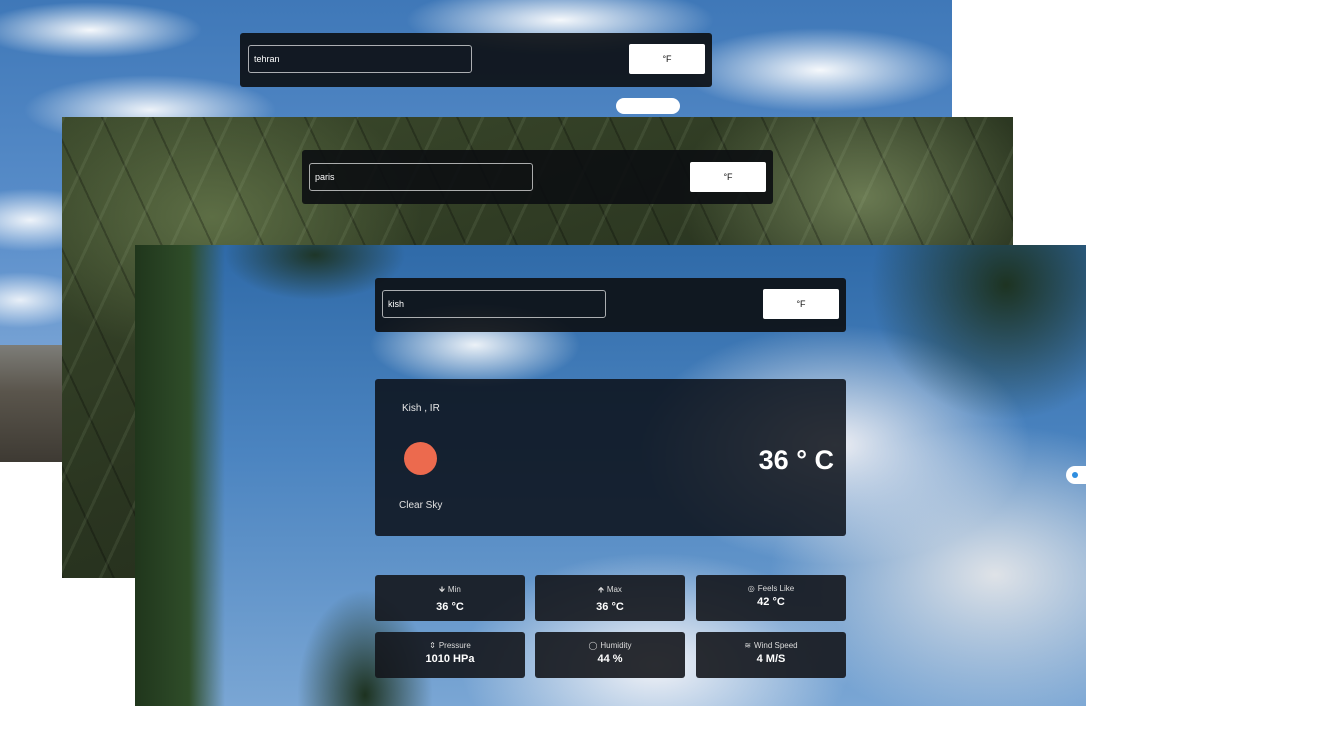 The image size is (1332, 748). Describe the element at coordinates (421, 505) in the screenshot. I see `condition-label: Clear Sky` at that location.